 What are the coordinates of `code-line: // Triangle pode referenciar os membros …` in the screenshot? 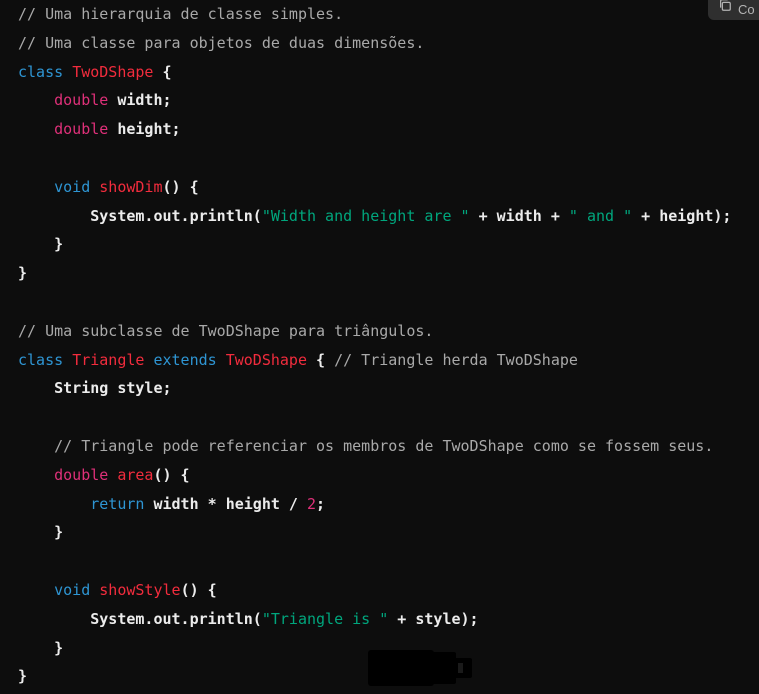 It's located at (374, 446).